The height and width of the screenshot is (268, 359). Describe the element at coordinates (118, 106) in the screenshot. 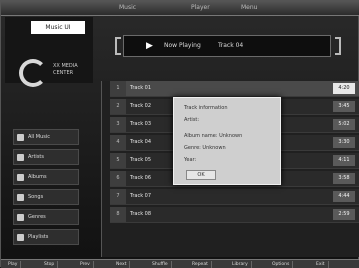

I see `track-number: 2` at that location.